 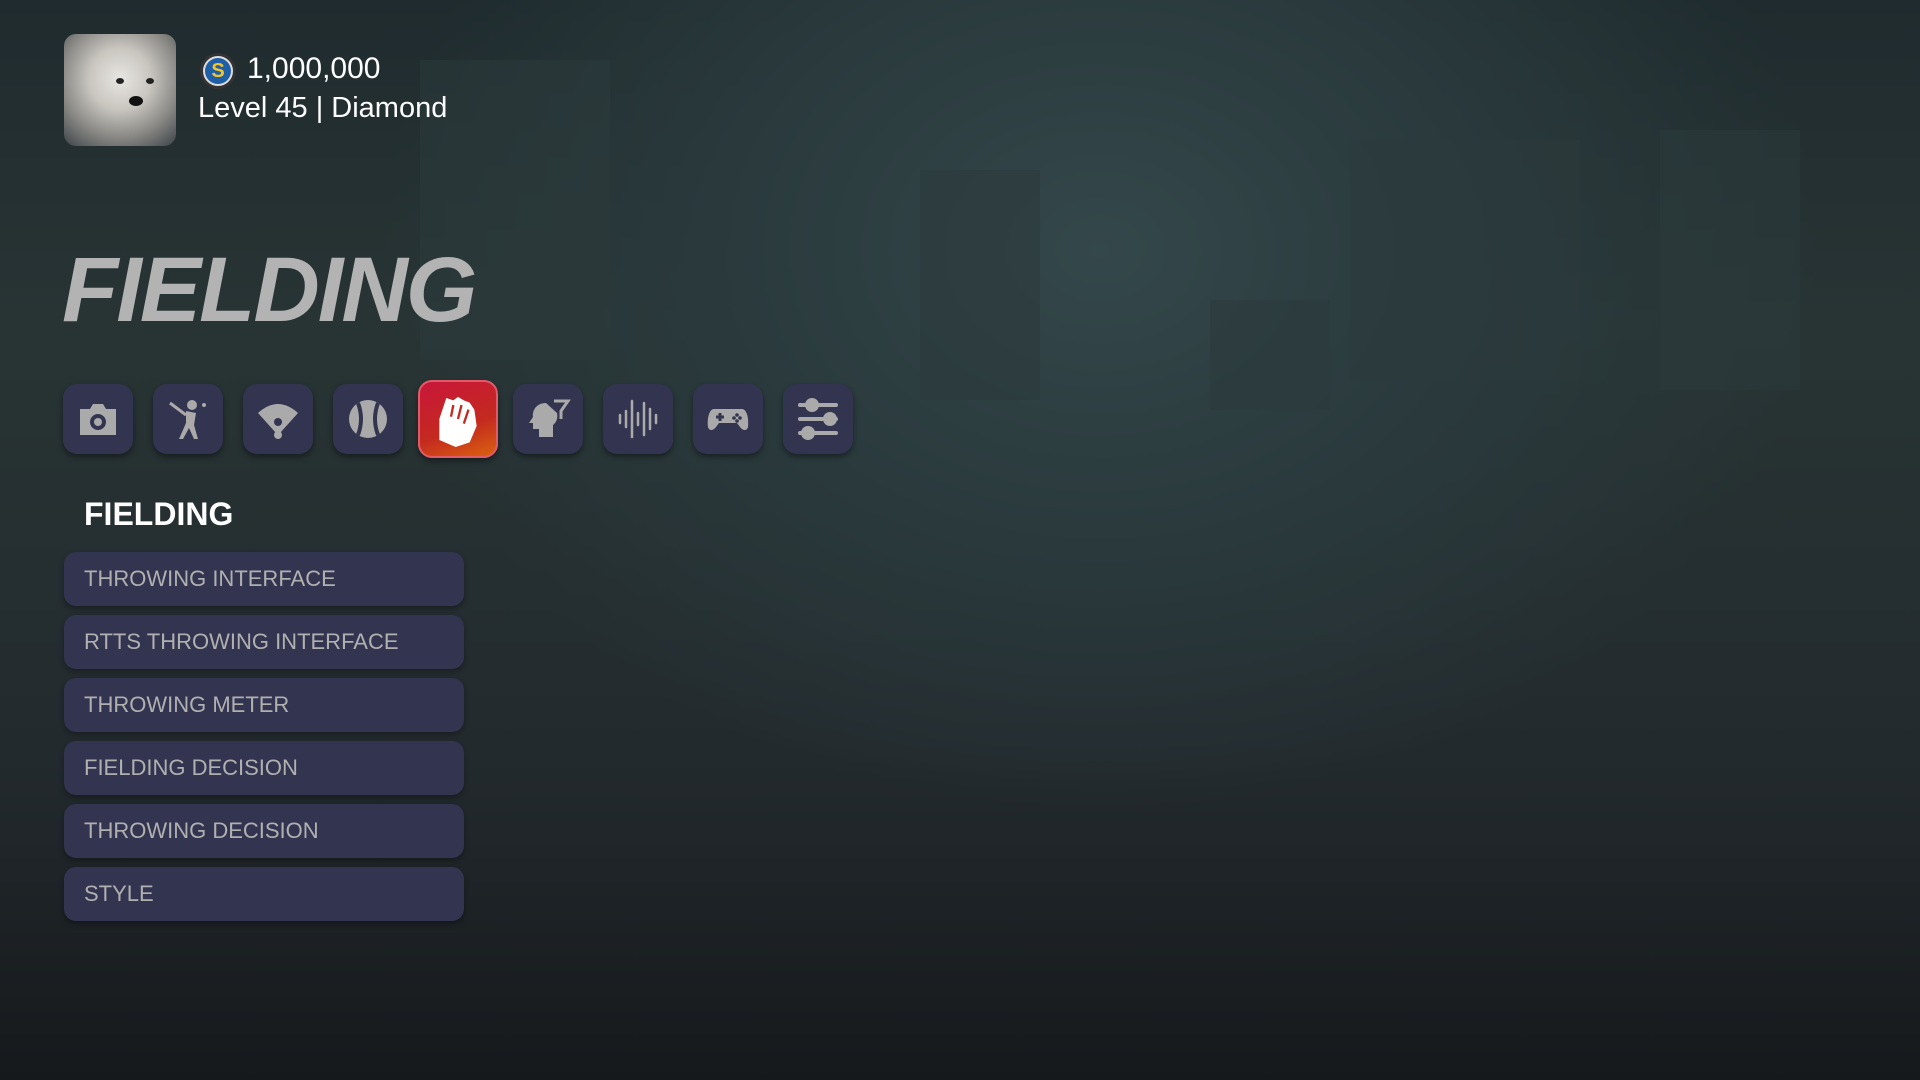 I want to click on menu-item-throwing-interface: THROWING INTERFACE, so click(x=264, y=579).